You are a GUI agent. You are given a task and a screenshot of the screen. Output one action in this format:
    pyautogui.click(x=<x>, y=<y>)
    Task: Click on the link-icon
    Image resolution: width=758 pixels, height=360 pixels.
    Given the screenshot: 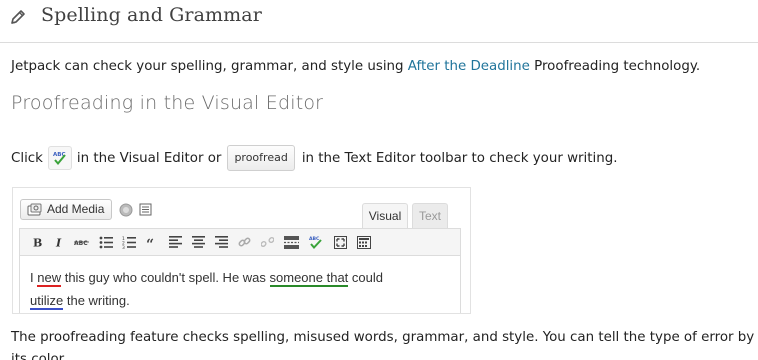 What is the action you would take?
    pyautogui.click(x=244, y=242)
    